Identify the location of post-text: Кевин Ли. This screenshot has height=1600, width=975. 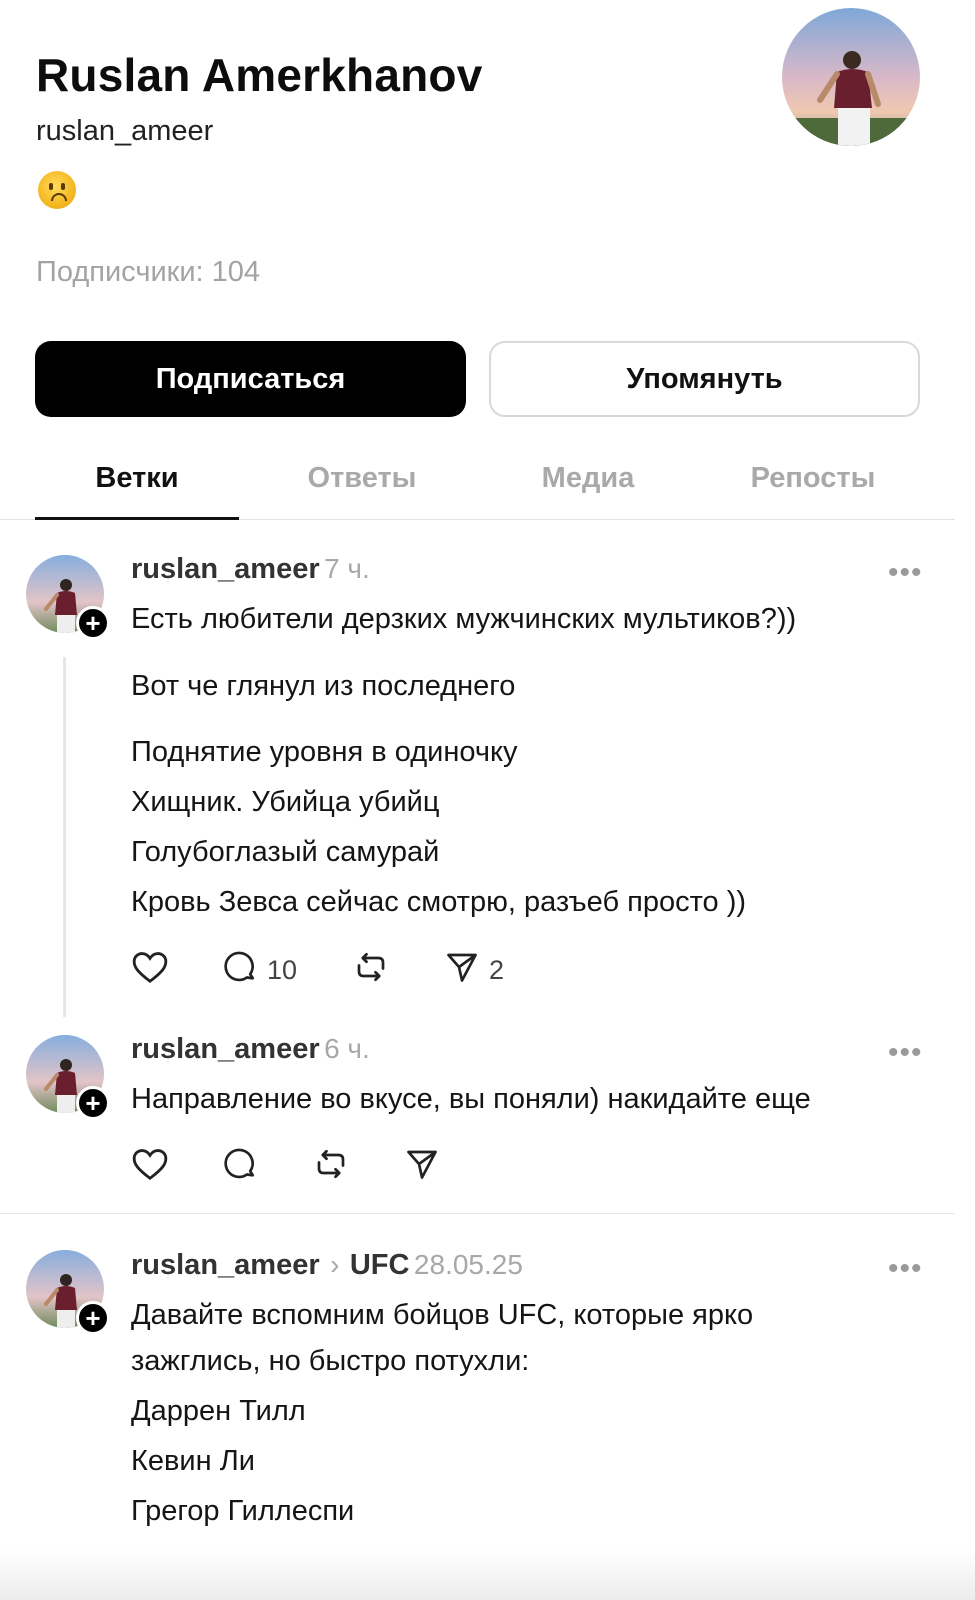
(193, 1461).